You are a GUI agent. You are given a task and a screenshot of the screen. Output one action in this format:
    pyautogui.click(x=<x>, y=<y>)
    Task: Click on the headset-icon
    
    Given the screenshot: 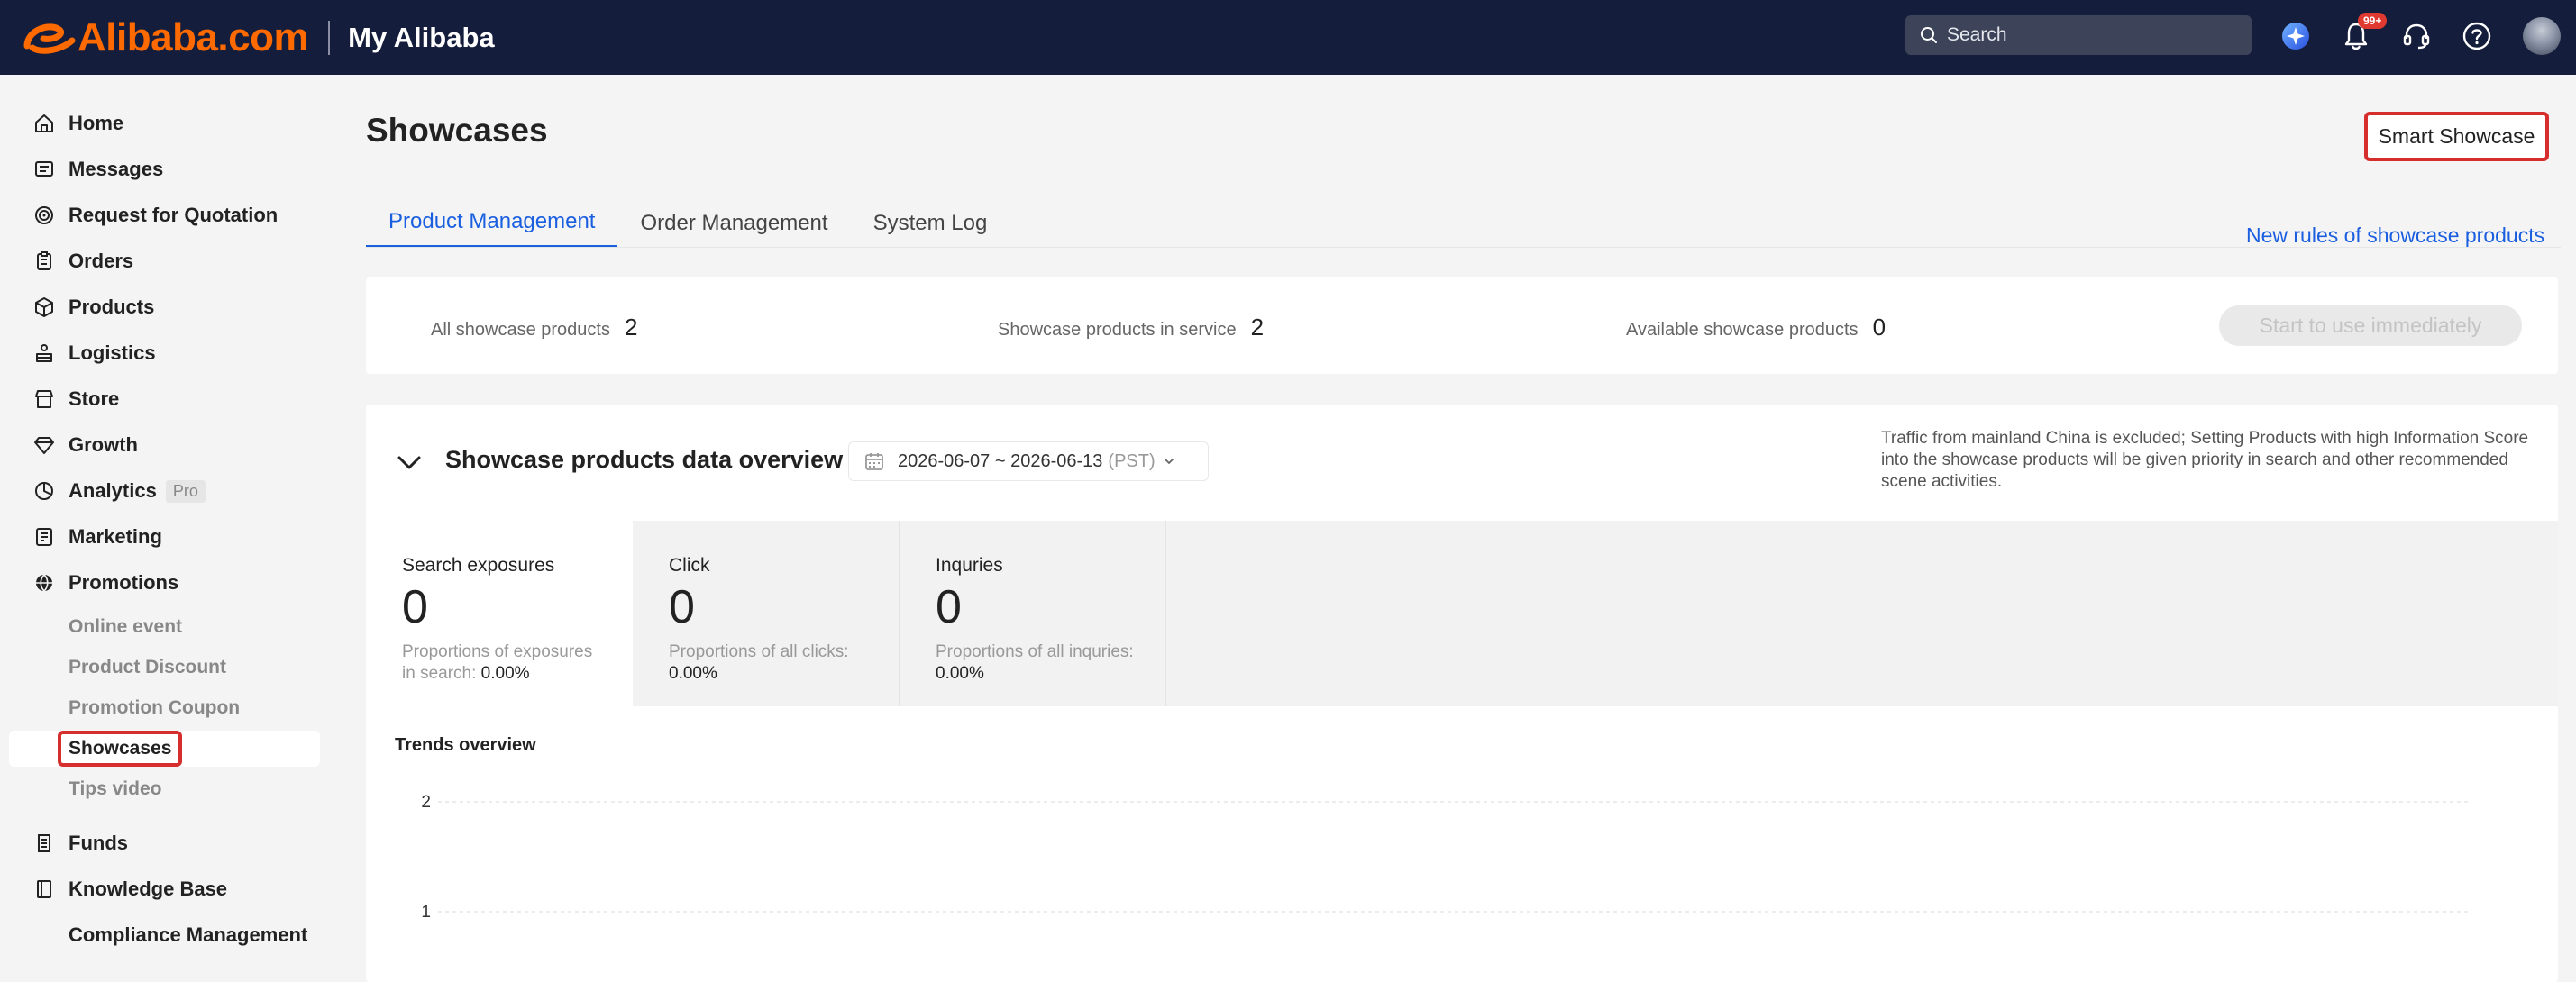 What is the action you would take?
    pyautogui.click(x=2416, y=36)
    